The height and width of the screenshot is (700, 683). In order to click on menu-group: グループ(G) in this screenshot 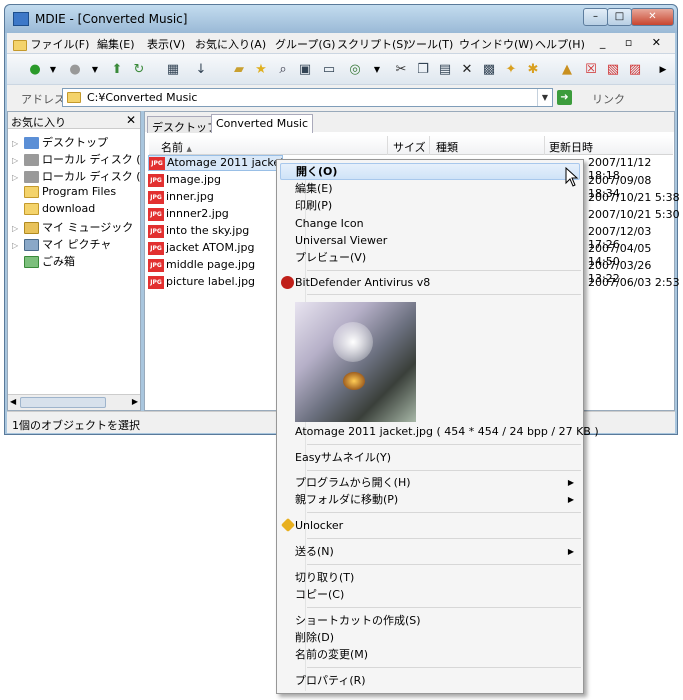, I will do `click(305, 44)`.